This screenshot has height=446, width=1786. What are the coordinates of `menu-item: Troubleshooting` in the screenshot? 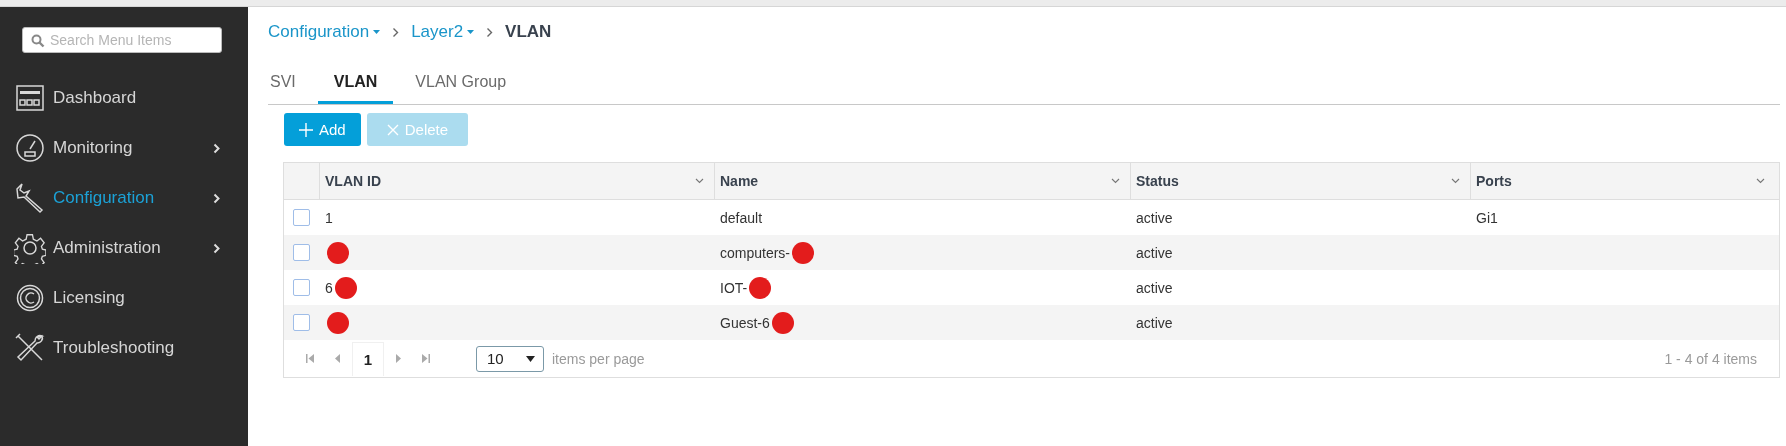 It's located at (136, 348).